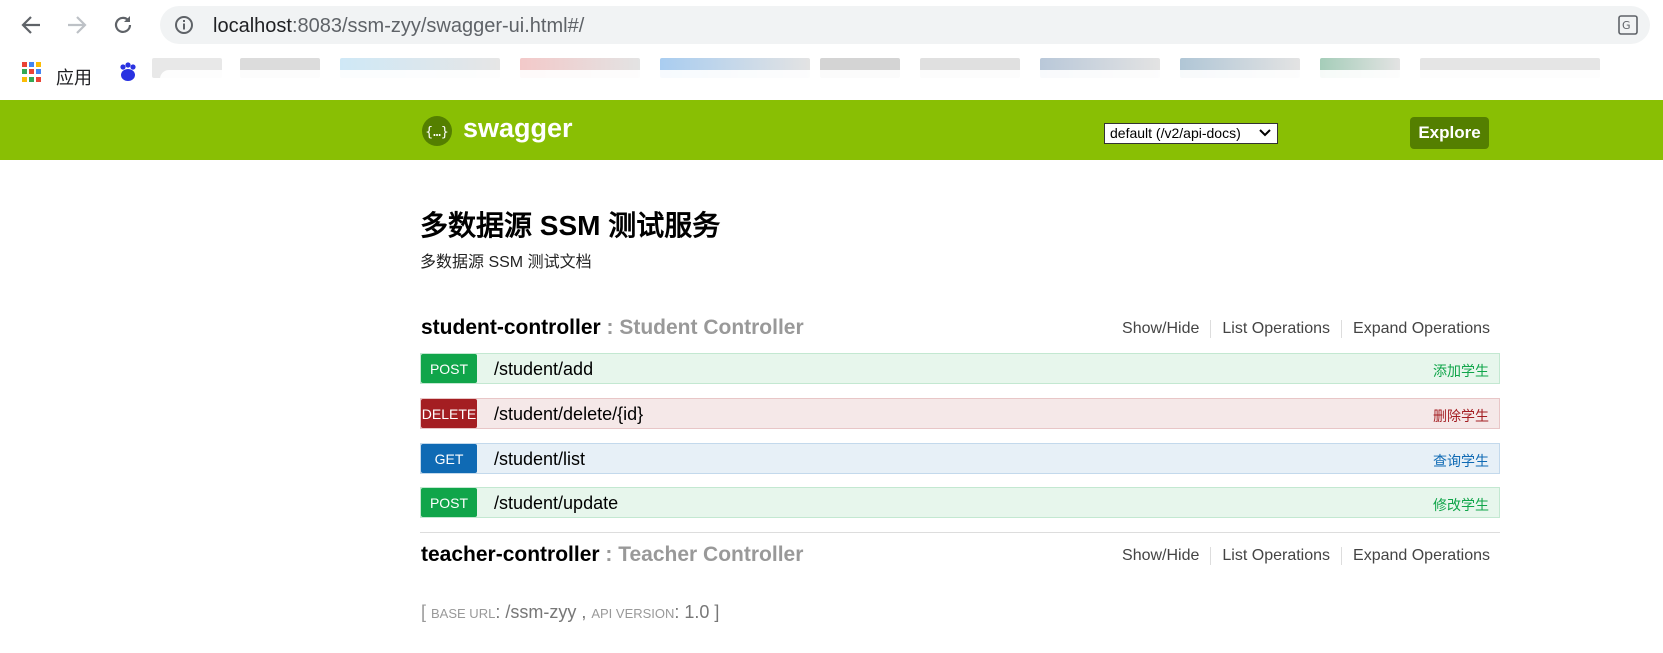 This screenshot has width=1663, height=653. What do you see at coordinates (701, 554) in the screenshot?
I see `resource-description: : Teacher Controller` at bounding box center [701, 554].